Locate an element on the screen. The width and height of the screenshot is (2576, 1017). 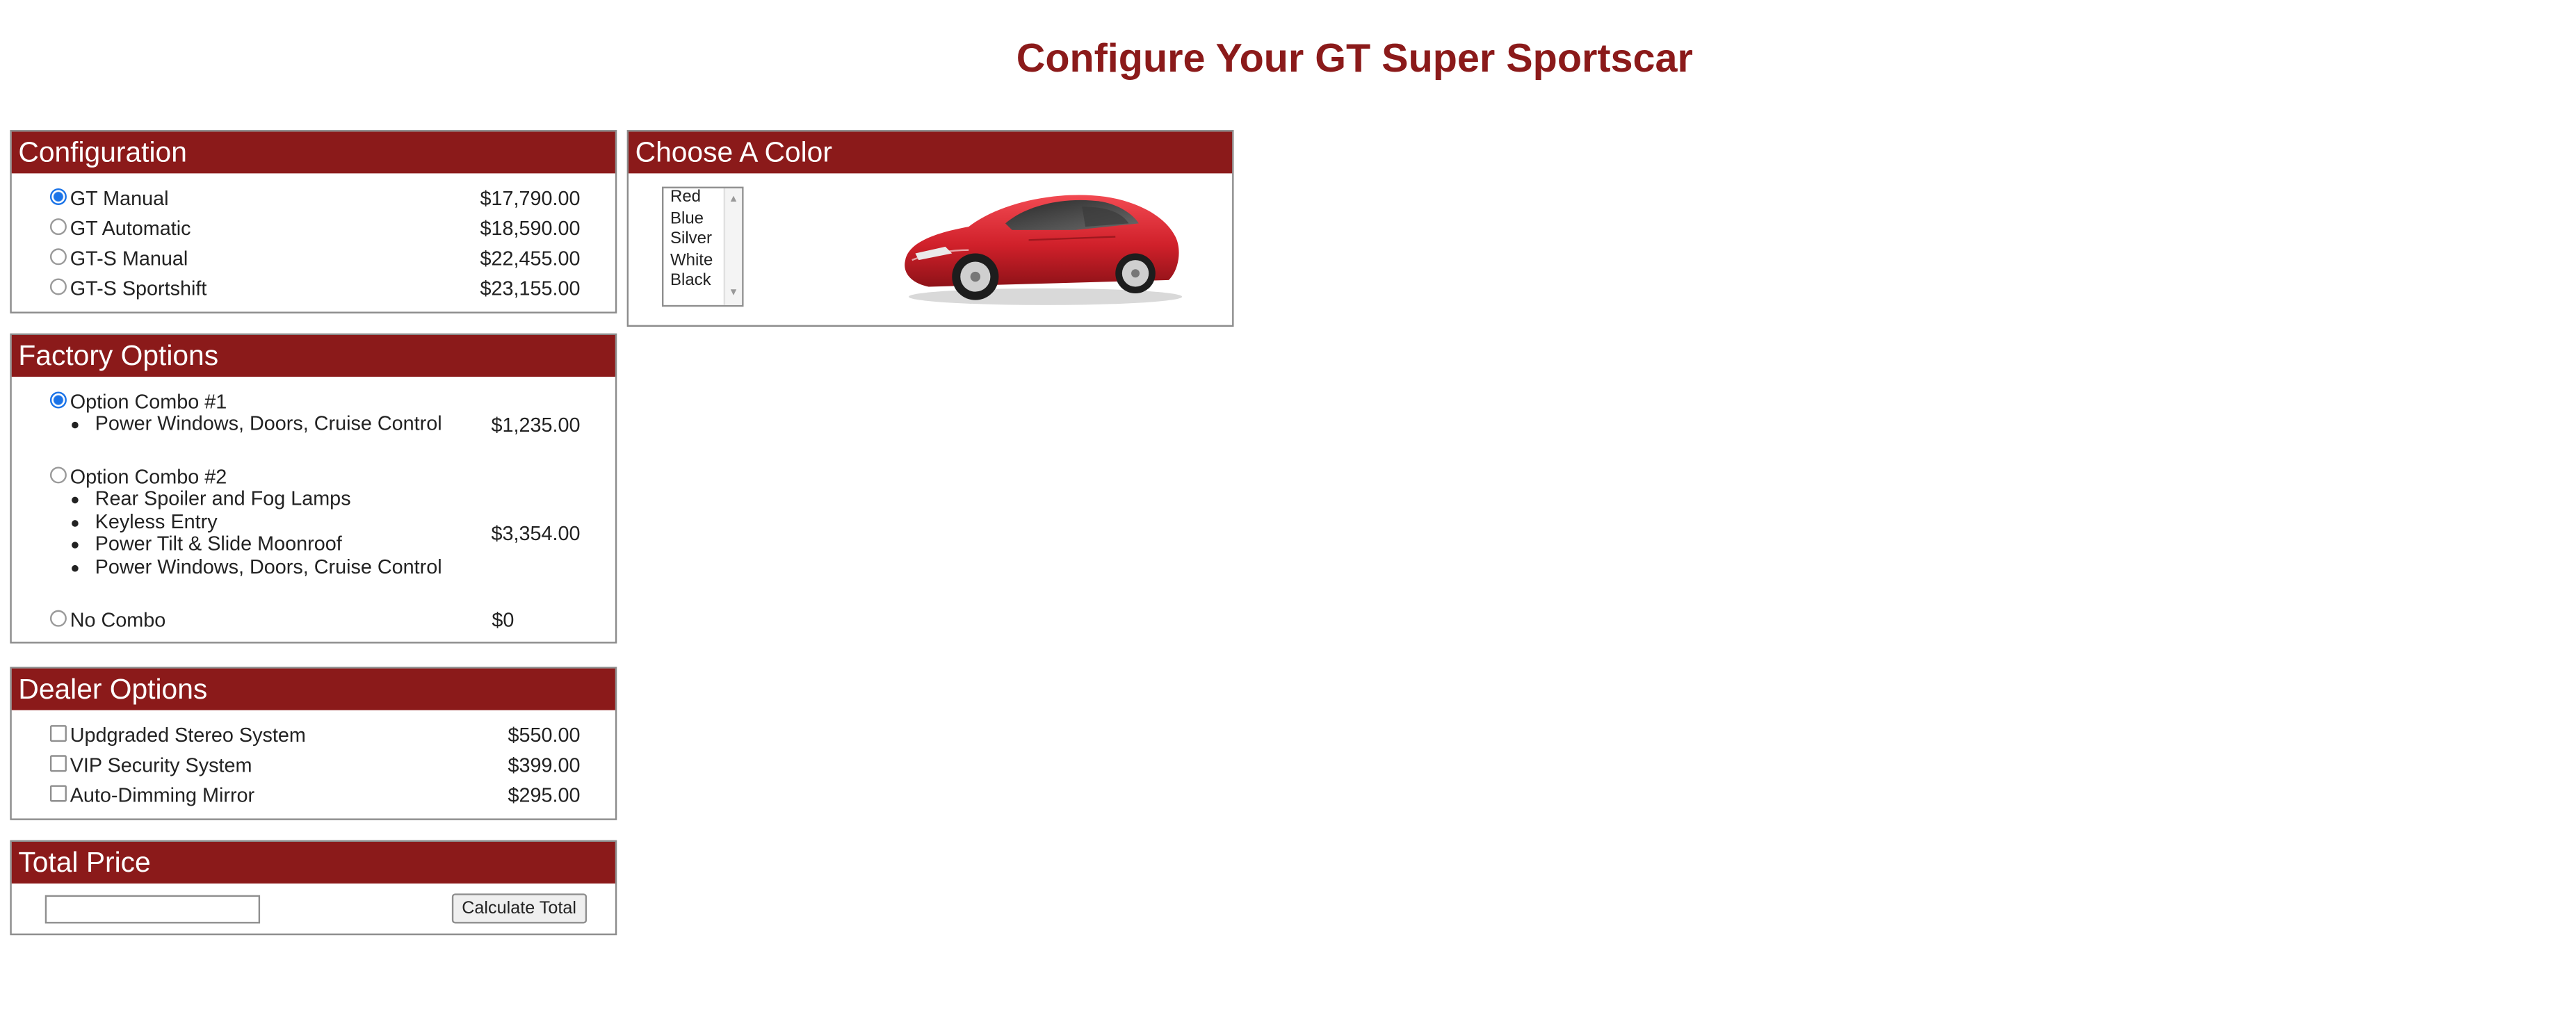
combo-label: Option Combo #1 is located at coordinates (148, 402).